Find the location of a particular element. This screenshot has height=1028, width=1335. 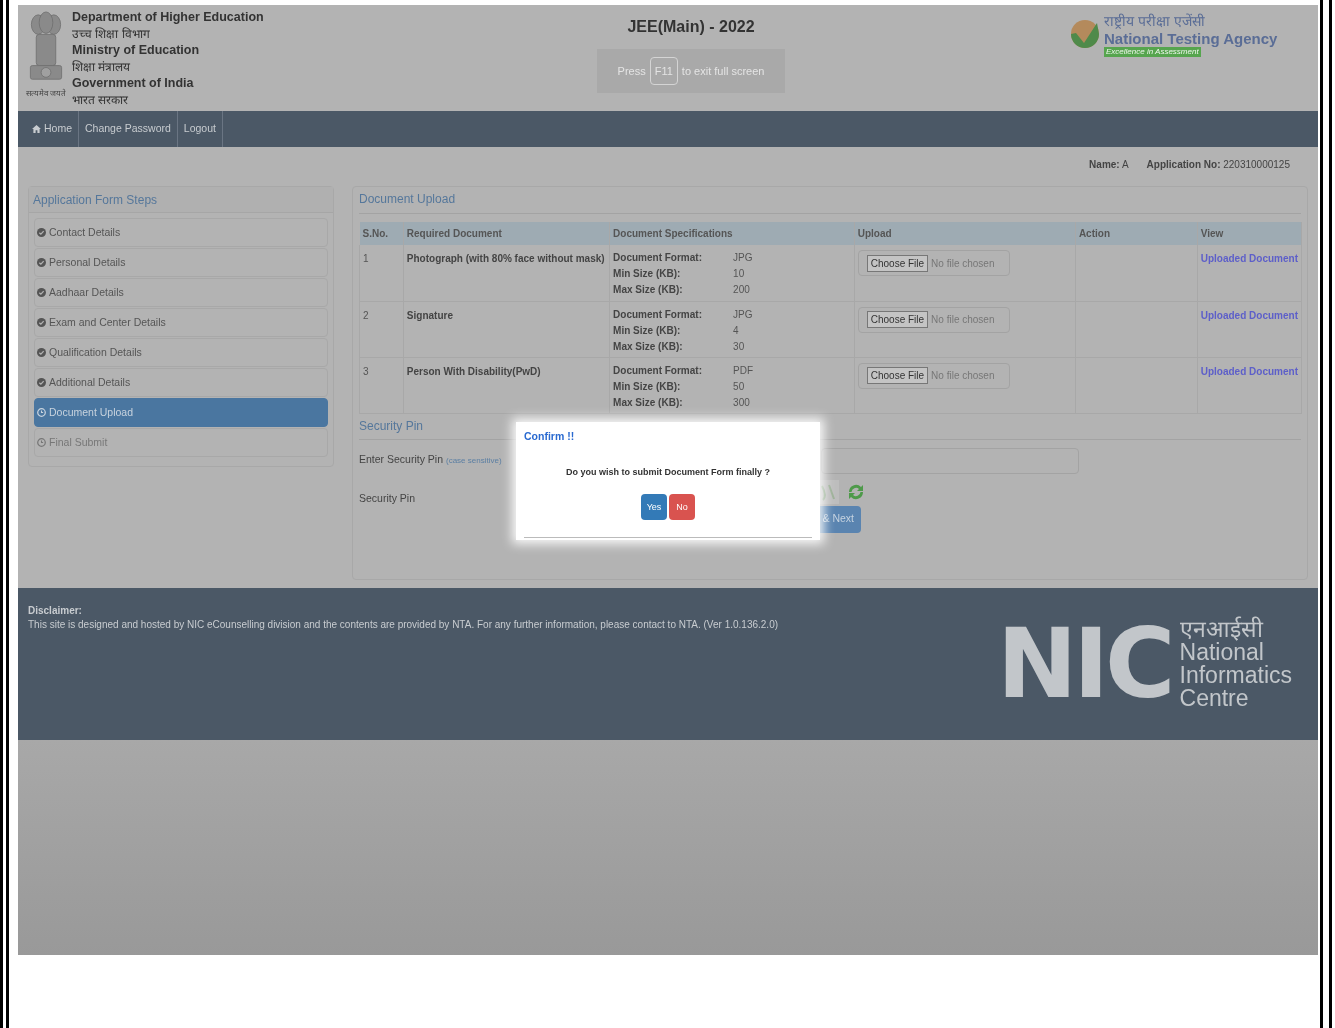

disclaimer-title: Disclaimer: is located at coordinates (55, 611).